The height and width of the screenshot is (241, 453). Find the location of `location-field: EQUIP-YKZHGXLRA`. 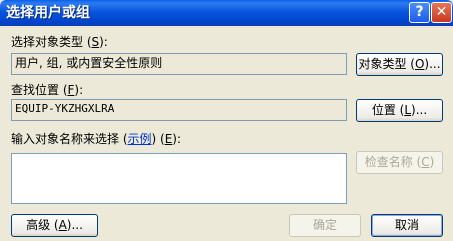

location-field: EQUIP-YKZHGXLRA is located at coordinates (179, 110).